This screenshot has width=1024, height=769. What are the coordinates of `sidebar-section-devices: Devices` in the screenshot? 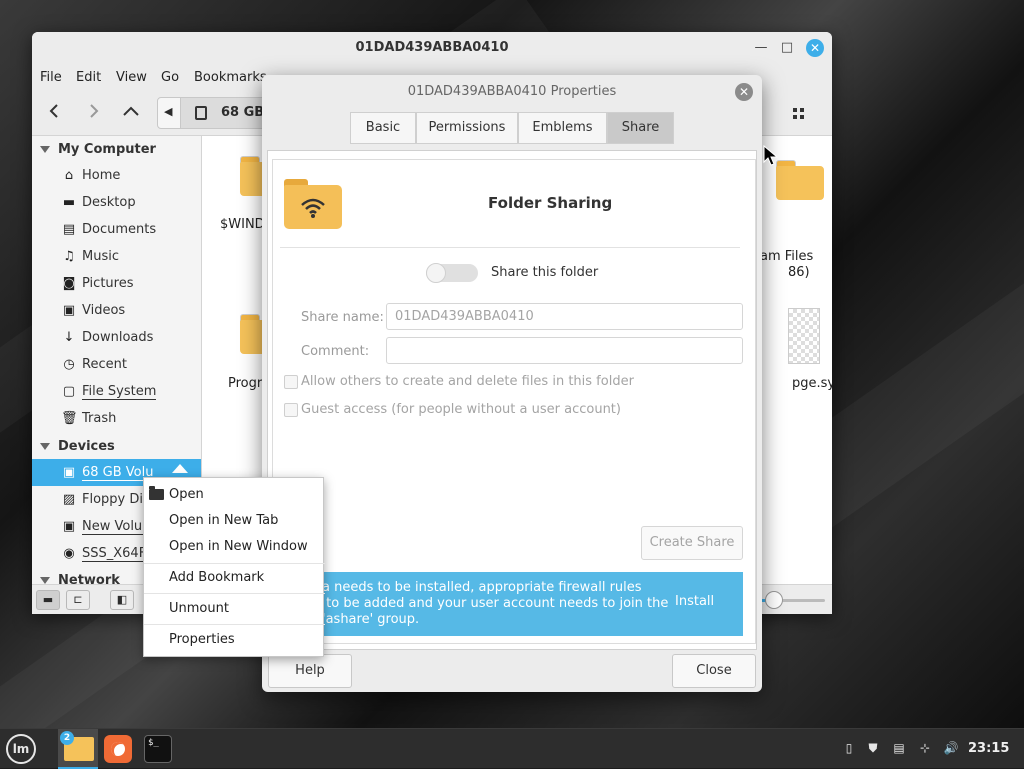 It's located at (77, 446).